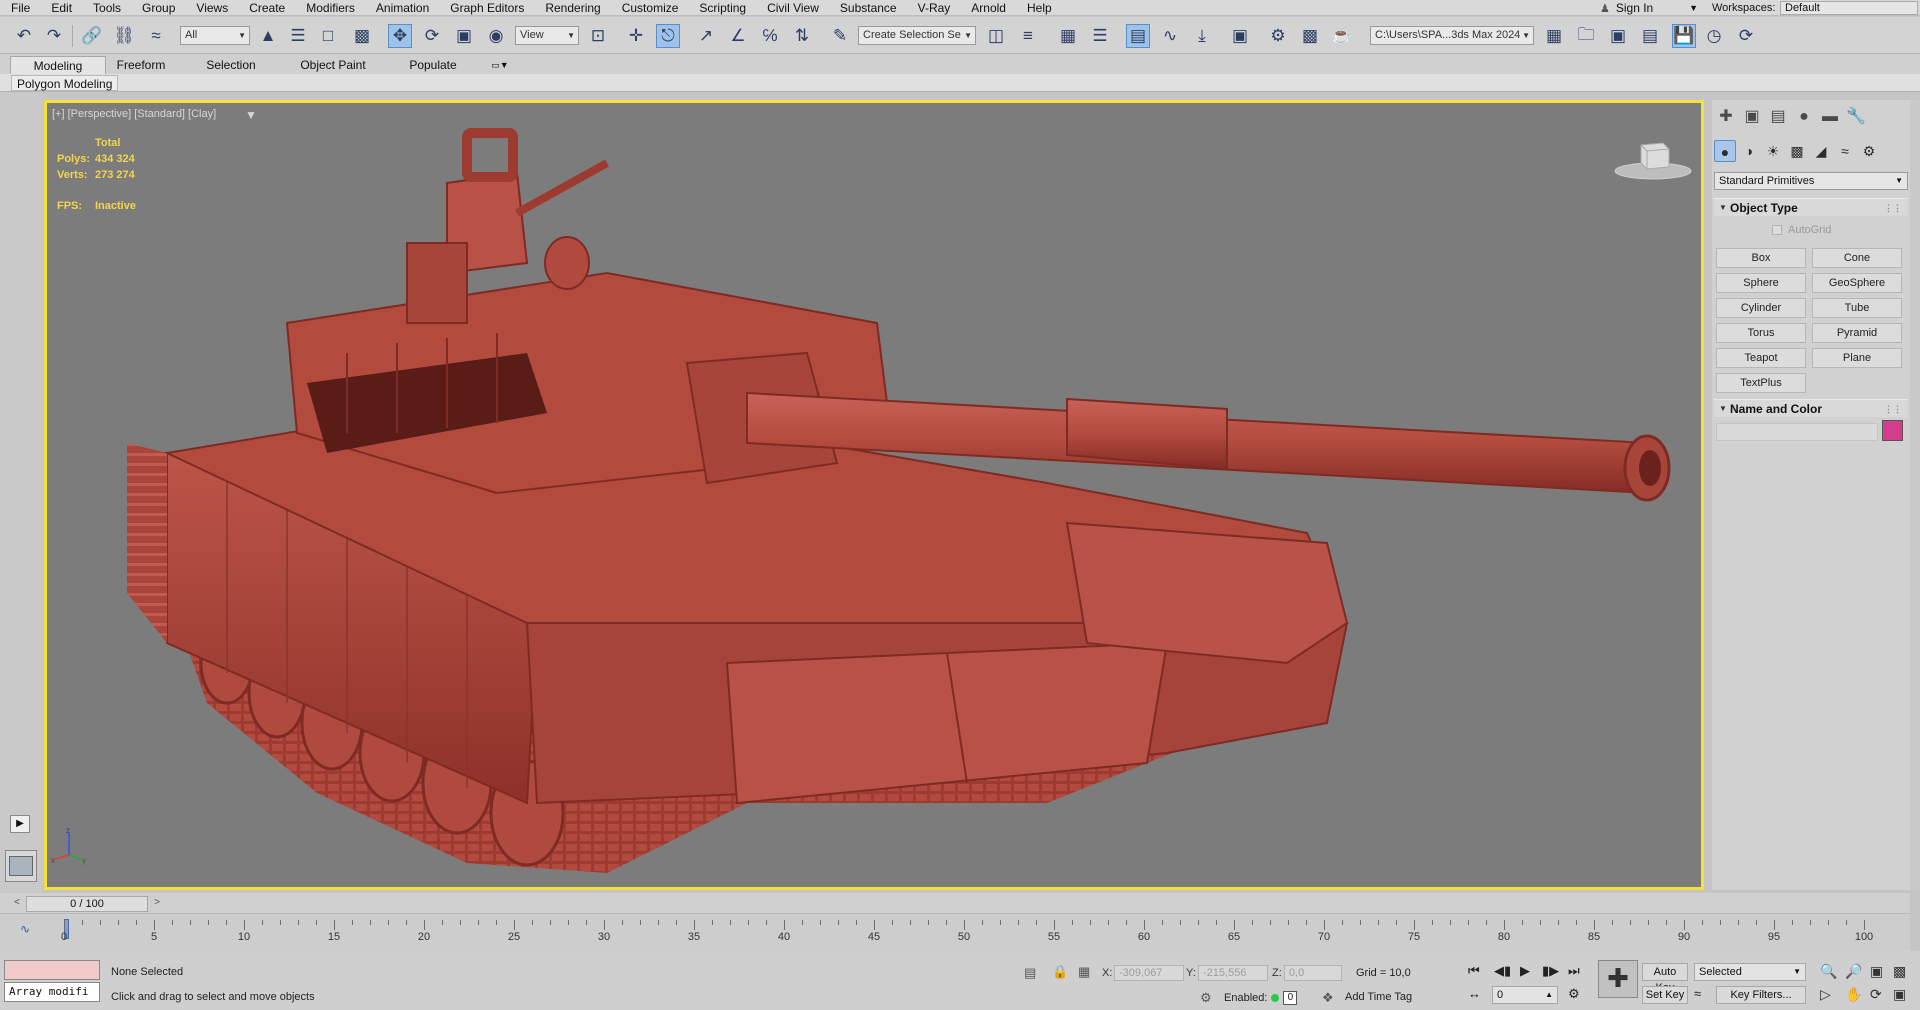 The height and width of the screenshot is (1010, 1920). What do you see at coordinates (432, 36) in the screenshot?
I see `select-and-rotate-icon: ⟳` at bounding box center [432, 36].